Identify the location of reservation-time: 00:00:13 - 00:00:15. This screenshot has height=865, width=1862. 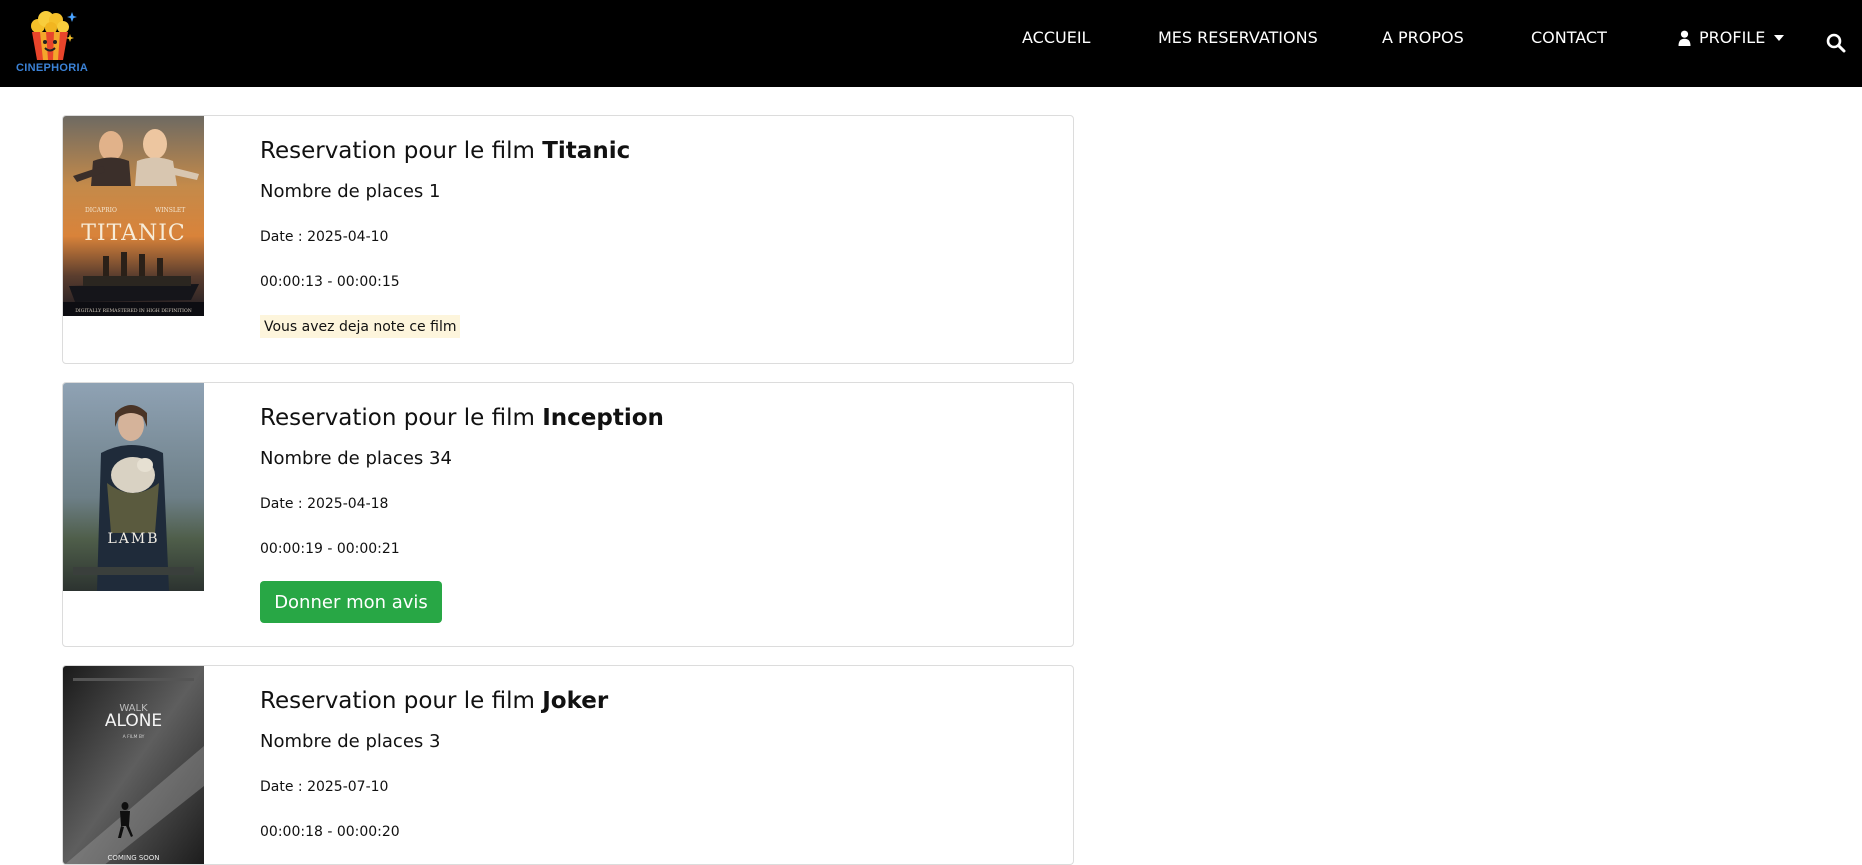
(330, 282).